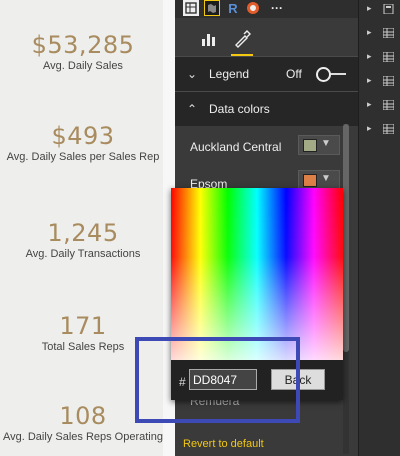 The image size is (400, 456). Describe the element at coordinates (191, 8) in the screenshot. I see `table-visual-icon` at that location.